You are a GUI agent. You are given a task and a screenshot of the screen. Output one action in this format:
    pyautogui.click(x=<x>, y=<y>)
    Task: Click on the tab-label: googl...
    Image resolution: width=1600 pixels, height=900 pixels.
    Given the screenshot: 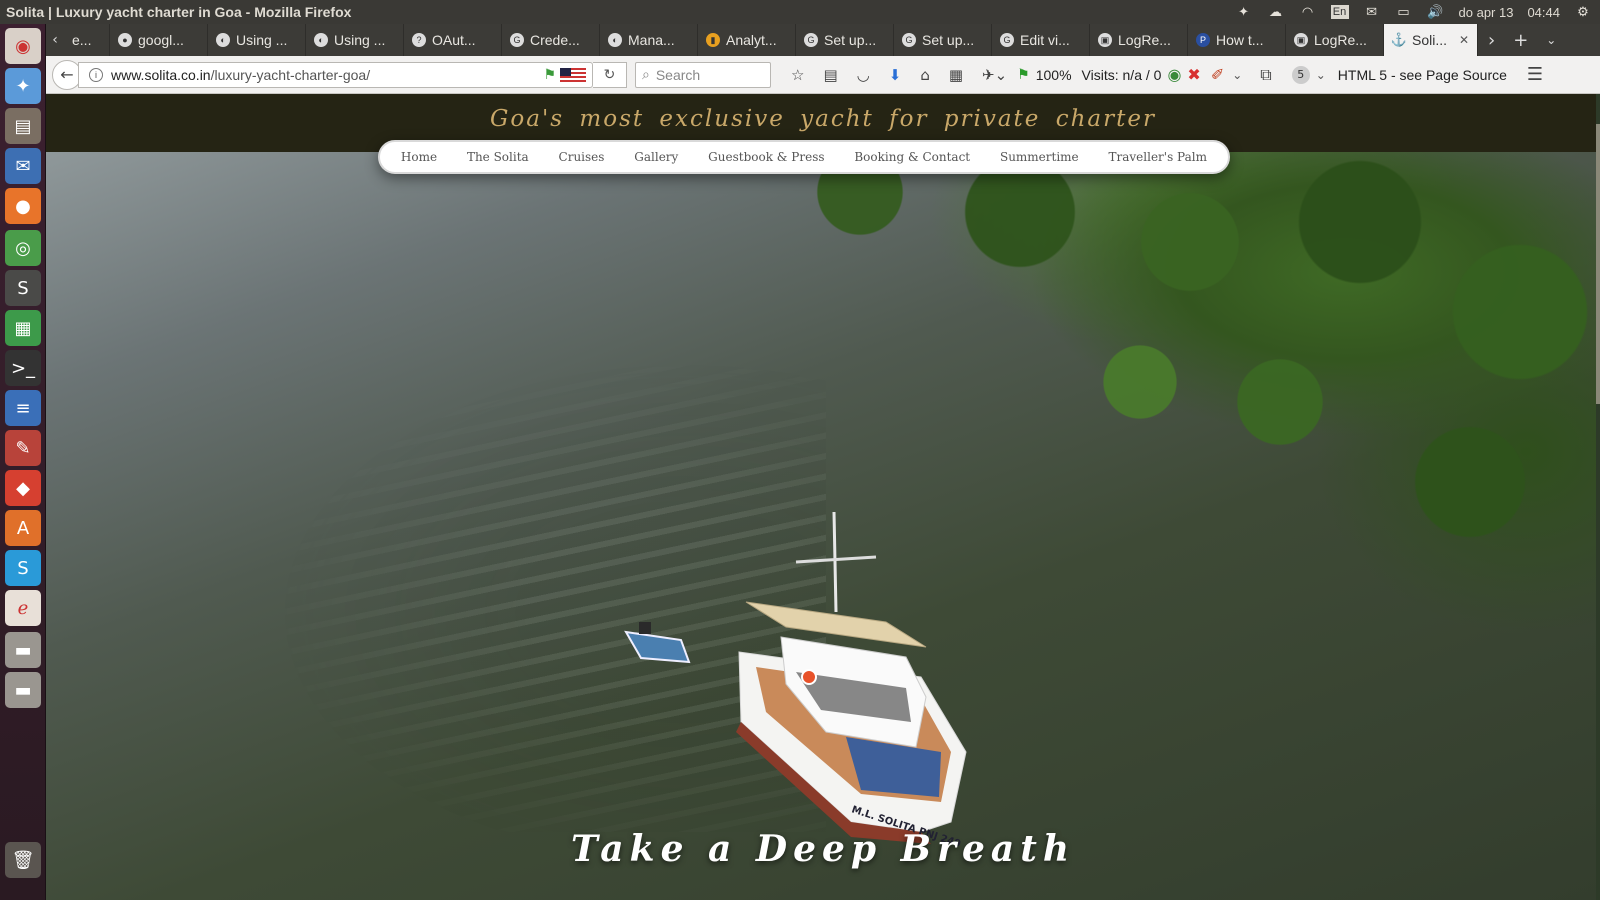 What is the action you would take?
    pyautogui.click(x=161, y=40)
    